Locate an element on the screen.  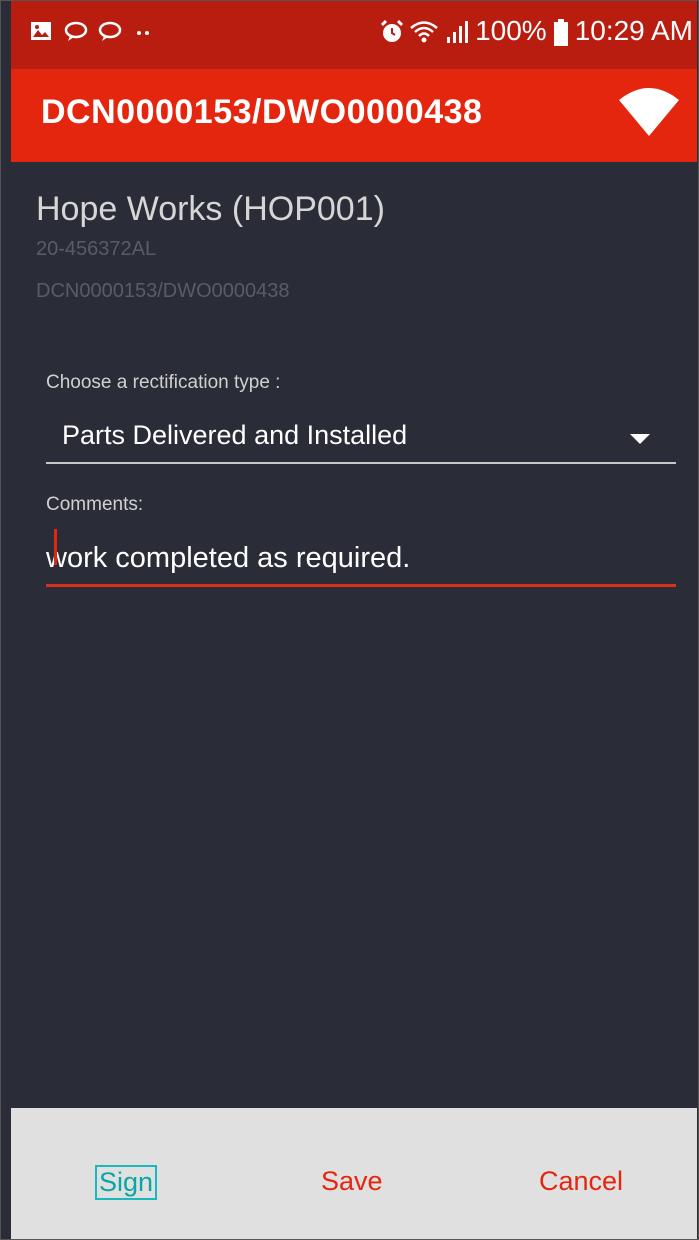
clock: 10:29 AM is located at coordinates (633, 30).